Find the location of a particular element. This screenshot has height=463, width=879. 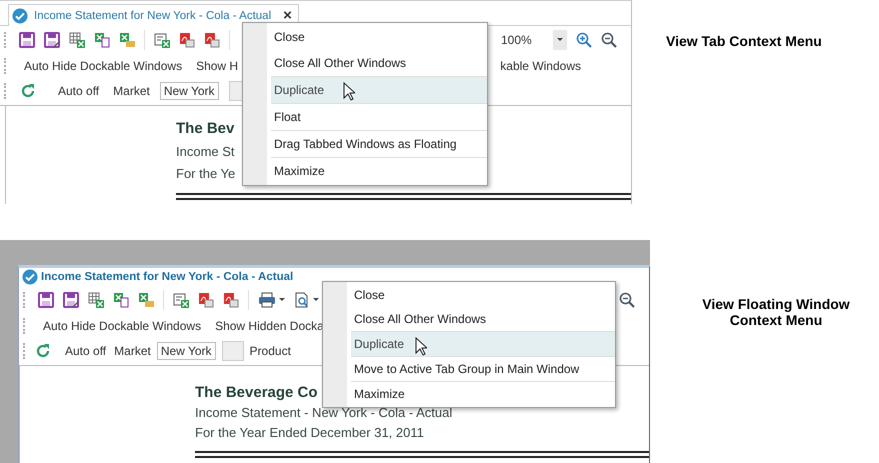

report-title: The Bev is located at coordinates (205, 128).